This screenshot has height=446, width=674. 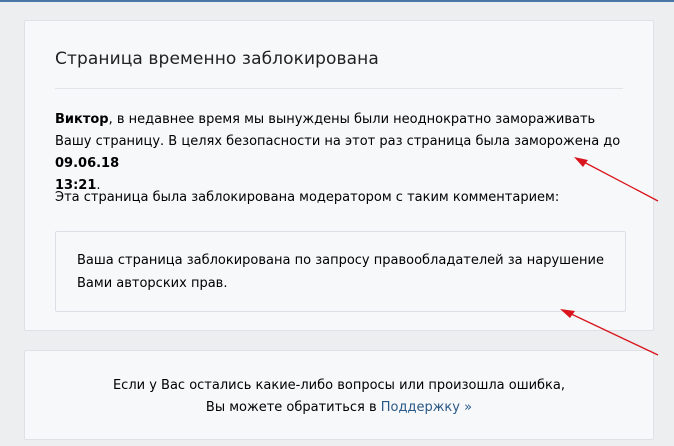 I want to click on support-link: Поддержку », so click(x=426, y=407).